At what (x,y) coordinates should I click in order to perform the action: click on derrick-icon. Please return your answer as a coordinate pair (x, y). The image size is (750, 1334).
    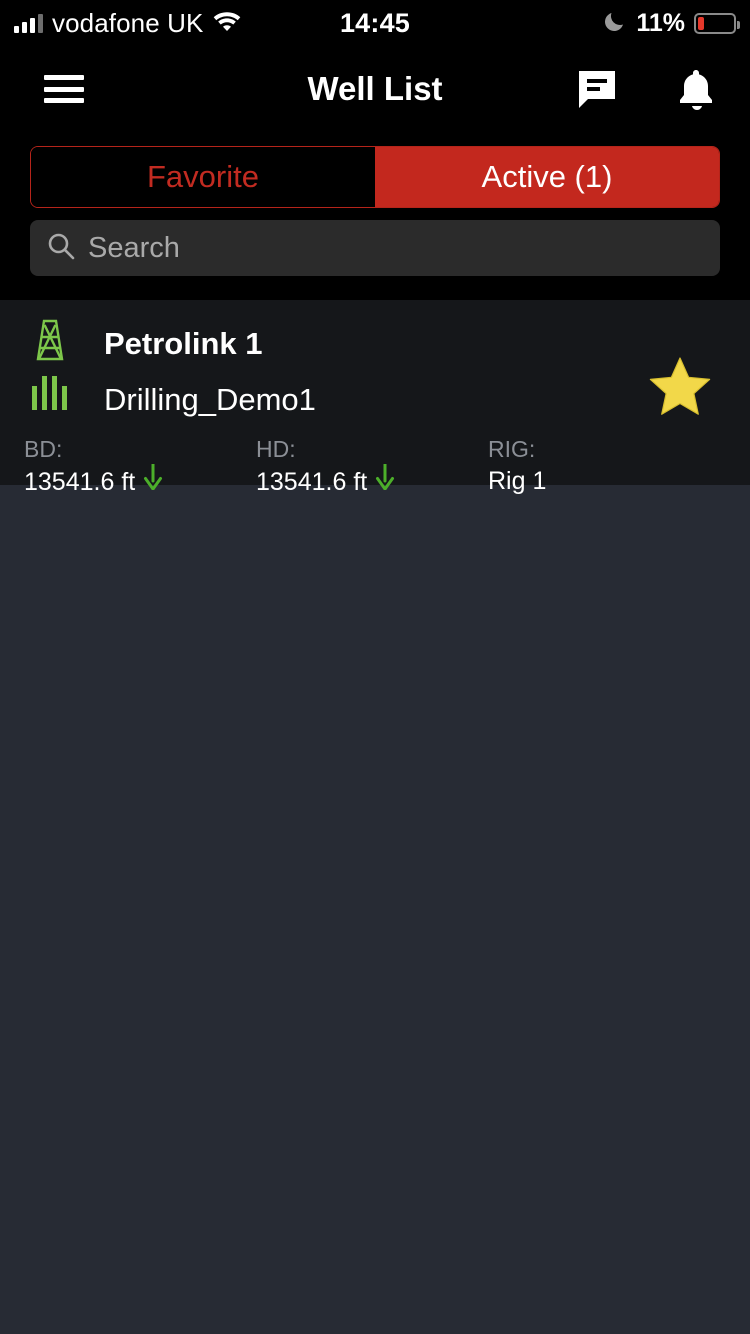
    Looking at the image, I should click on (53, 340).